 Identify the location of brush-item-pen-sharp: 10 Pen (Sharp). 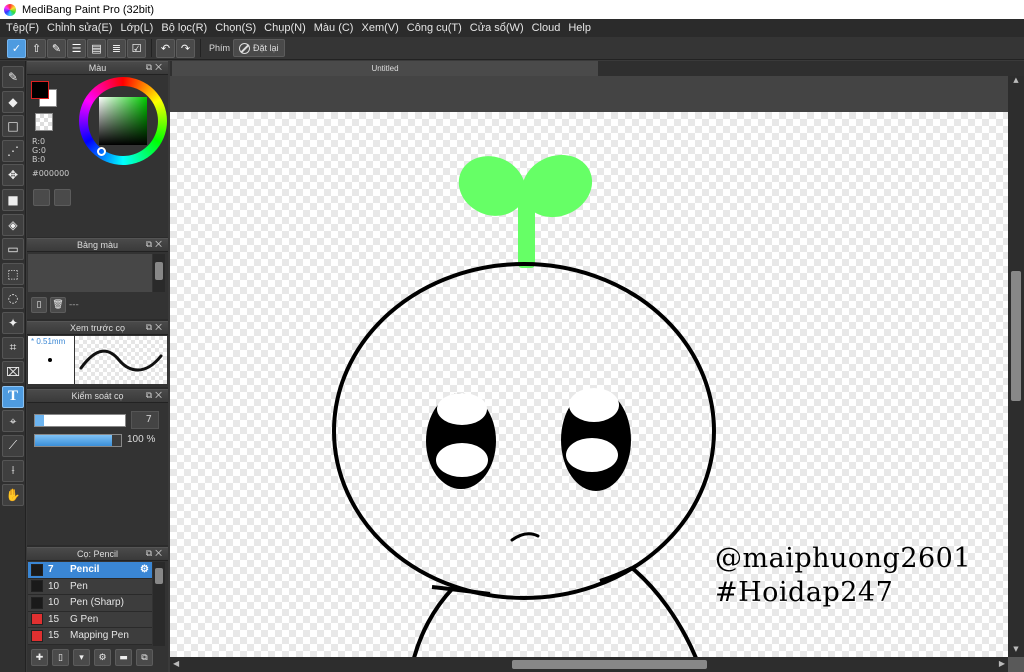
(90, 603).